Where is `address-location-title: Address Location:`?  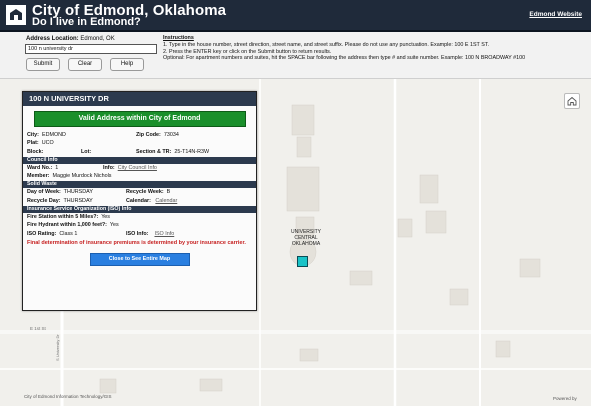
address-location-title: Address Location: is located at coordinates (52, 39).